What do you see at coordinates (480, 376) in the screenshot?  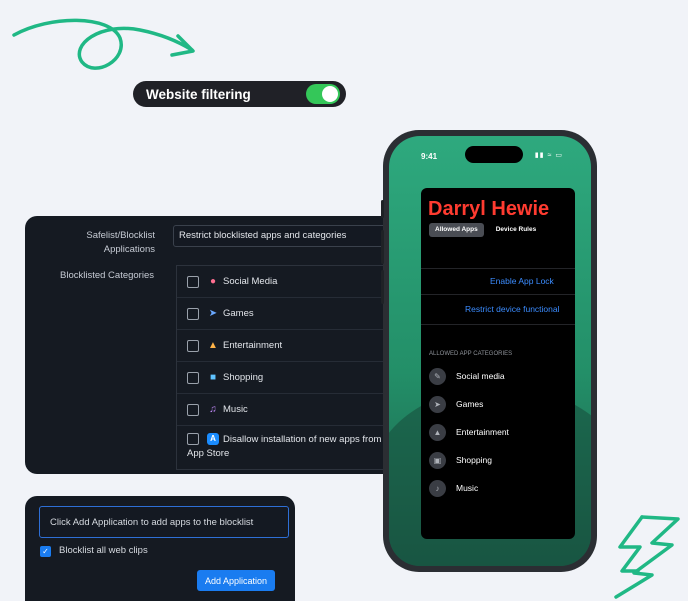 I see `allowed-category-label: Social media` at bounding box center [480, 376].